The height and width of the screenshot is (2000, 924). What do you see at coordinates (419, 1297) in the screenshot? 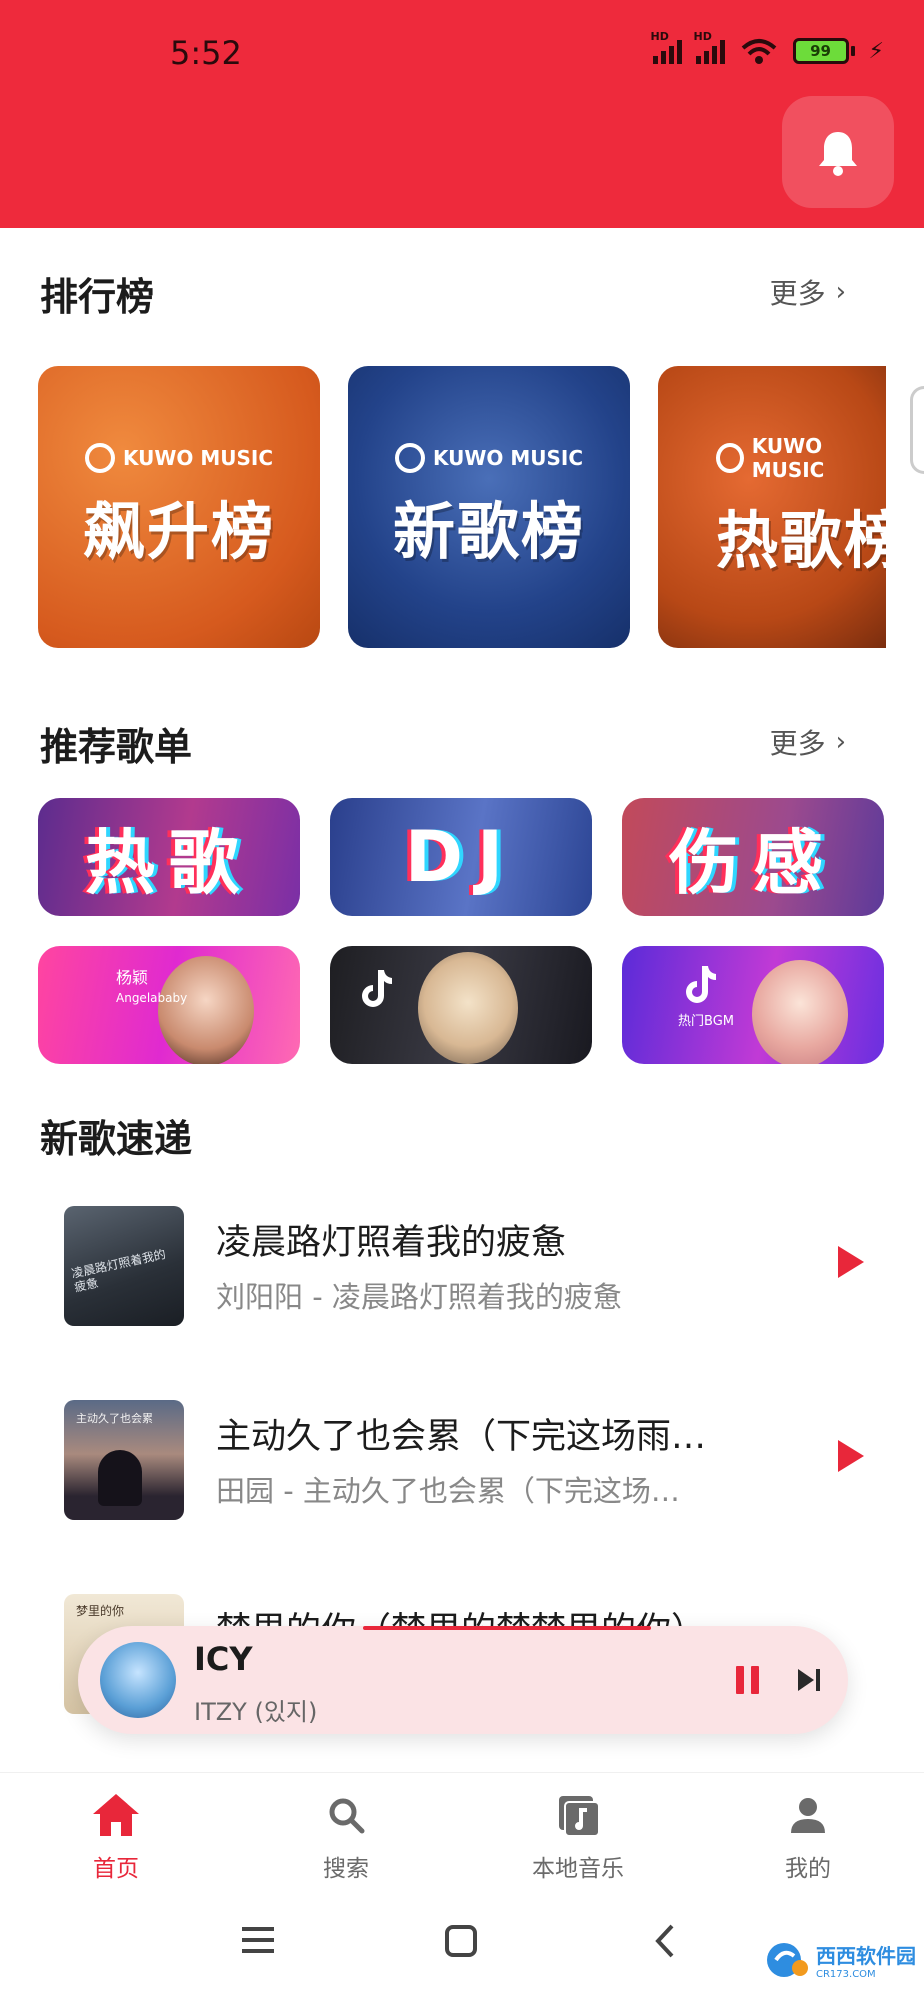
I see `song-subtitle: 刘阳阳 - 凌晨路灯照着我的疲惫` at bounding box center [419, 1297].